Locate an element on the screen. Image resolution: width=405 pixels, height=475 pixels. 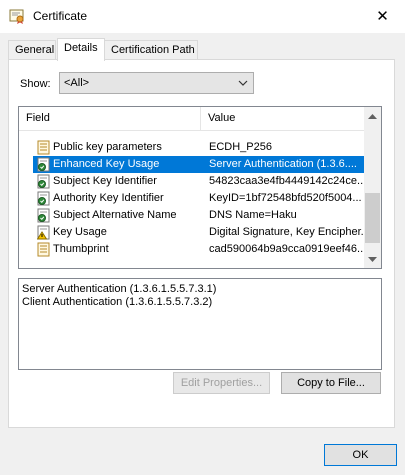
tab-label: General is located at coordinates (35, 50).